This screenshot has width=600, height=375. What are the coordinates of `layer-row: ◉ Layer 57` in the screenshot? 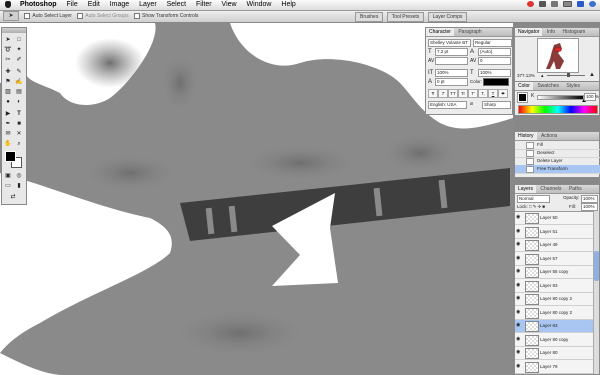 It's located at (557, 259).